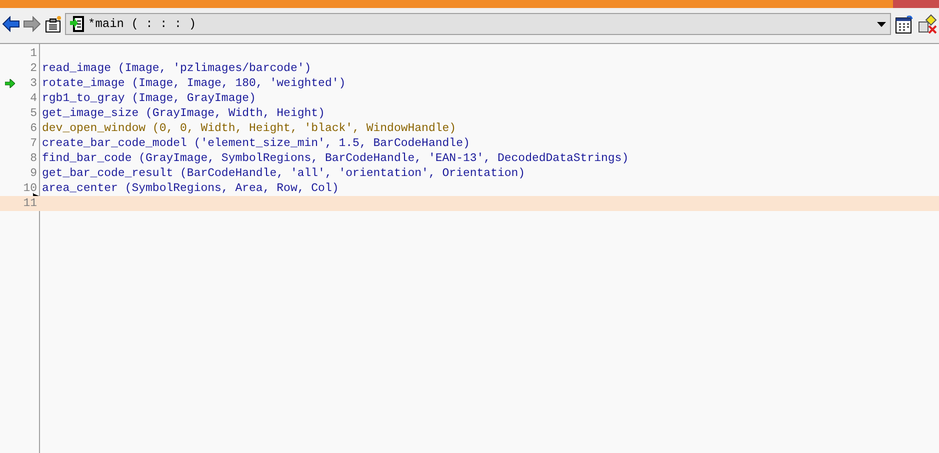  I want to click on code-line: dev_open_window (0, 0, Width, Height, 'black', WindowHandle), so click(248, 128).